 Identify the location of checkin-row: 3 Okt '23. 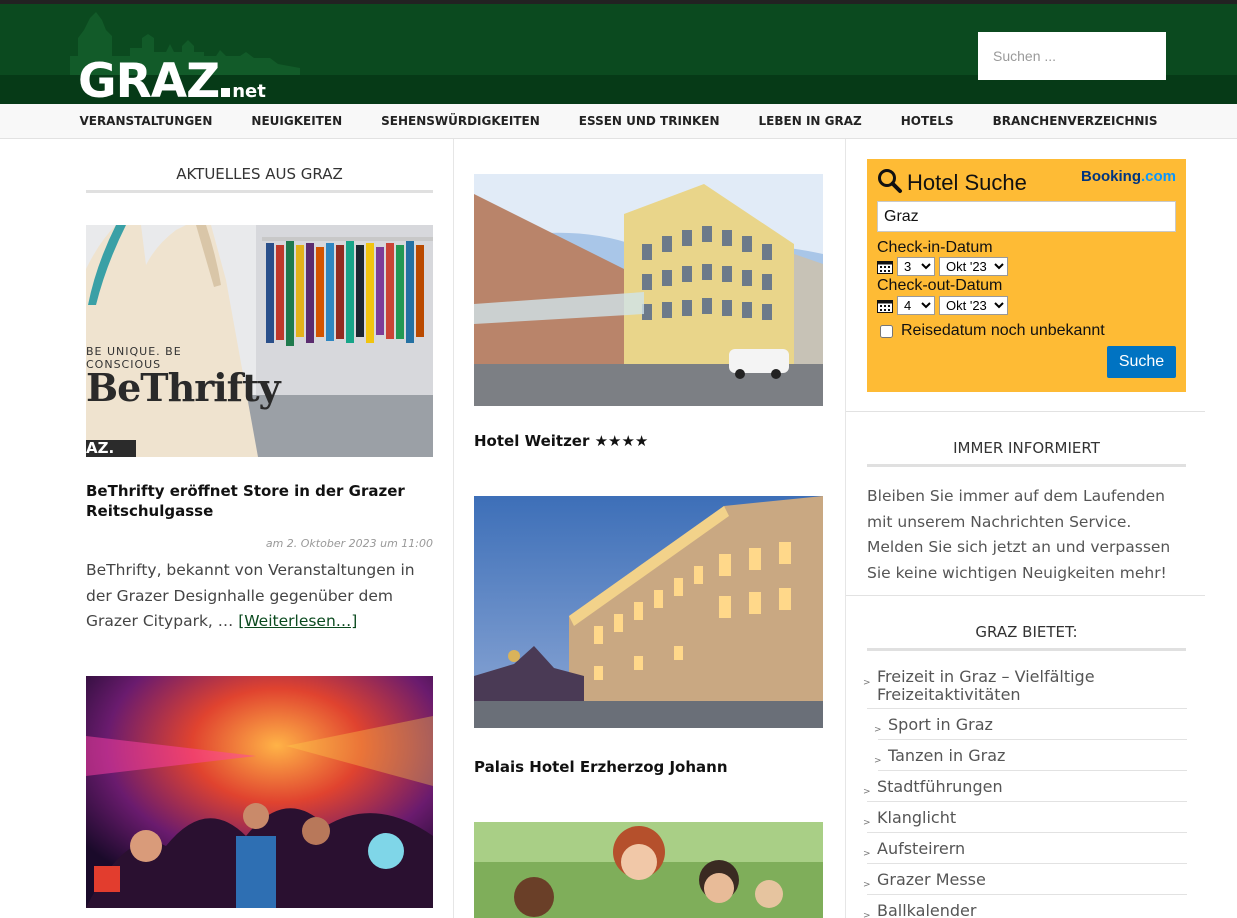
(942, 266).